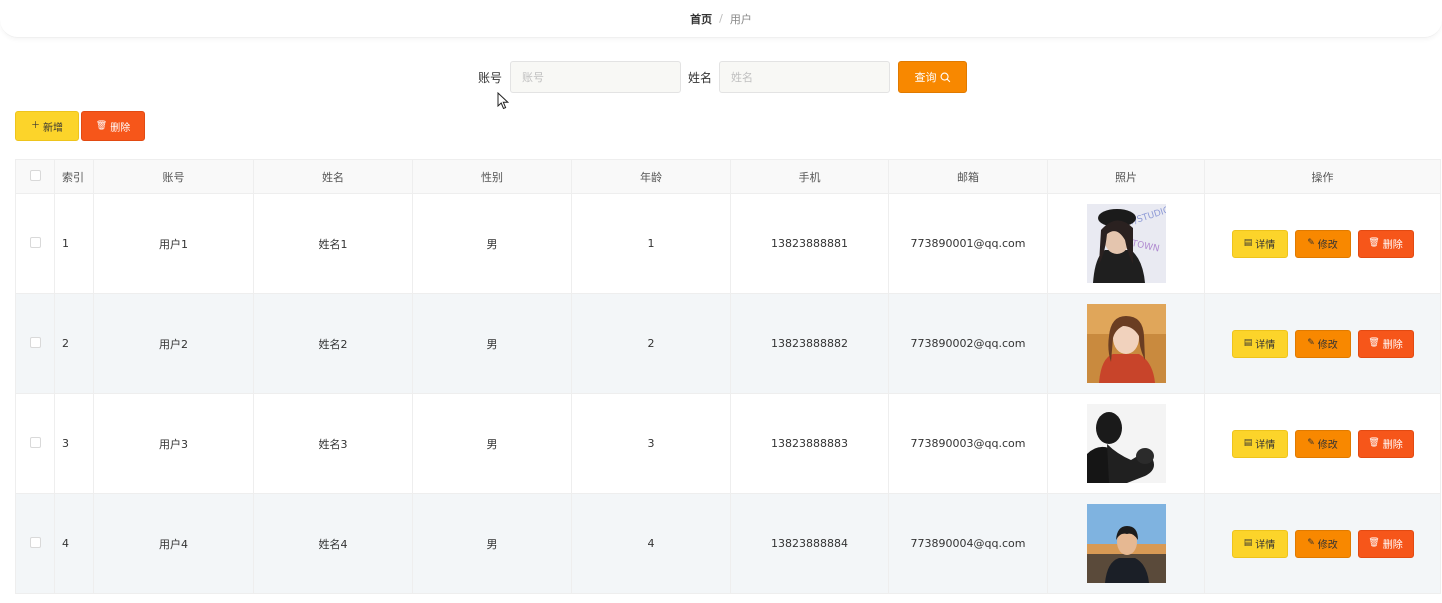  I want to click on cell-email: 773890003@qq.com, so click(968, 443).